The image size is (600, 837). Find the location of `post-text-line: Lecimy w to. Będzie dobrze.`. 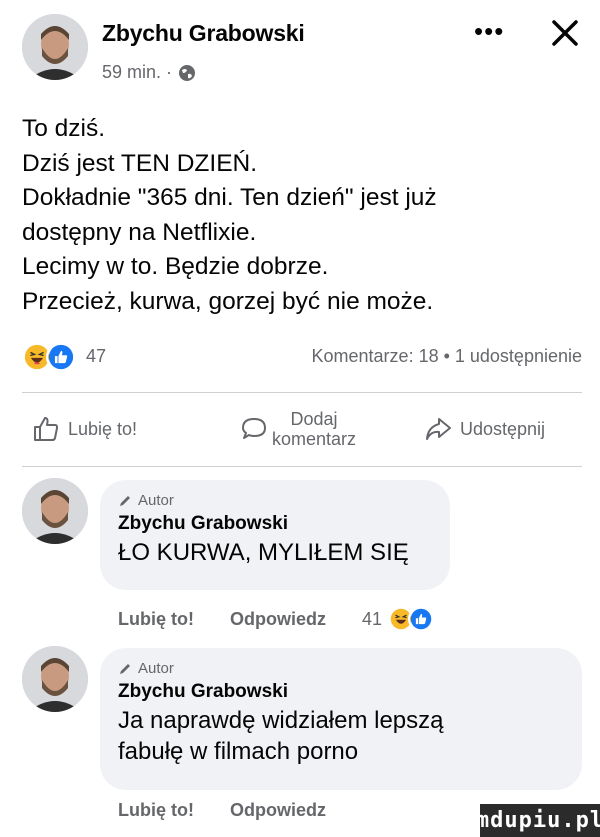

post-text-line: Lecimy w to. Będzie dobrze. is located at coordinates (175, 266).